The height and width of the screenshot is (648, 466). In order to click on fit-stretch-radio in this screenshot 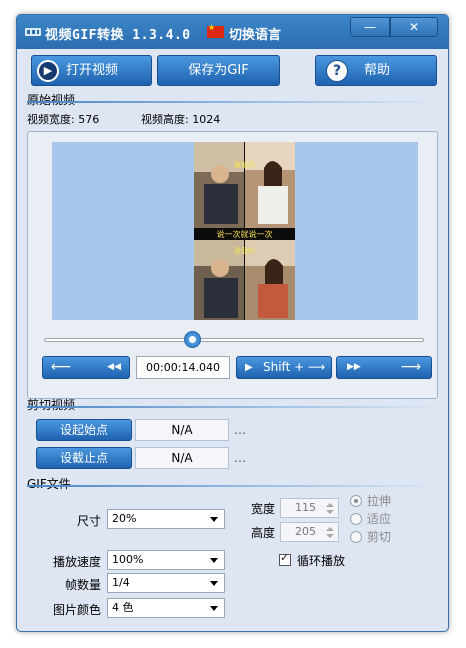, I will do `click(356, 501)`.